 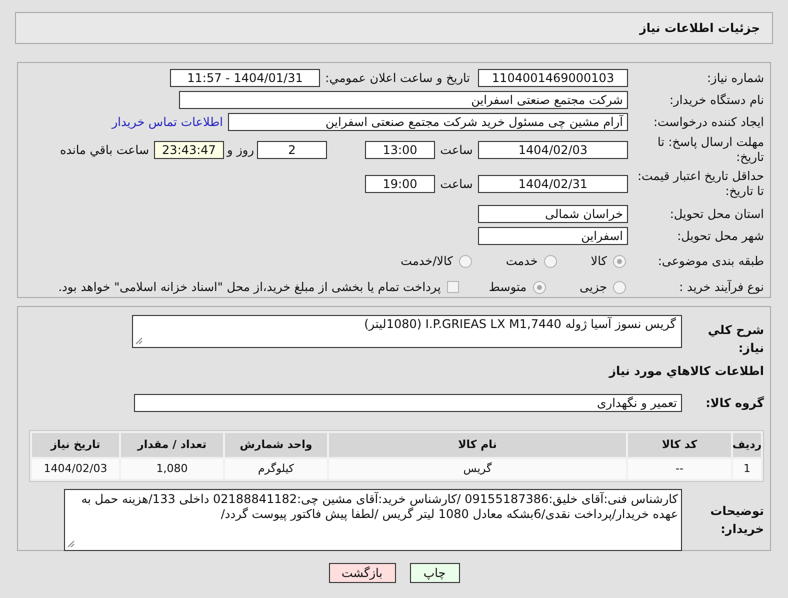 What do you see at coordinates (735, 78) in the screenshot?
I see `field-label: شماره نیاز:` at bounding box center [735, 78].